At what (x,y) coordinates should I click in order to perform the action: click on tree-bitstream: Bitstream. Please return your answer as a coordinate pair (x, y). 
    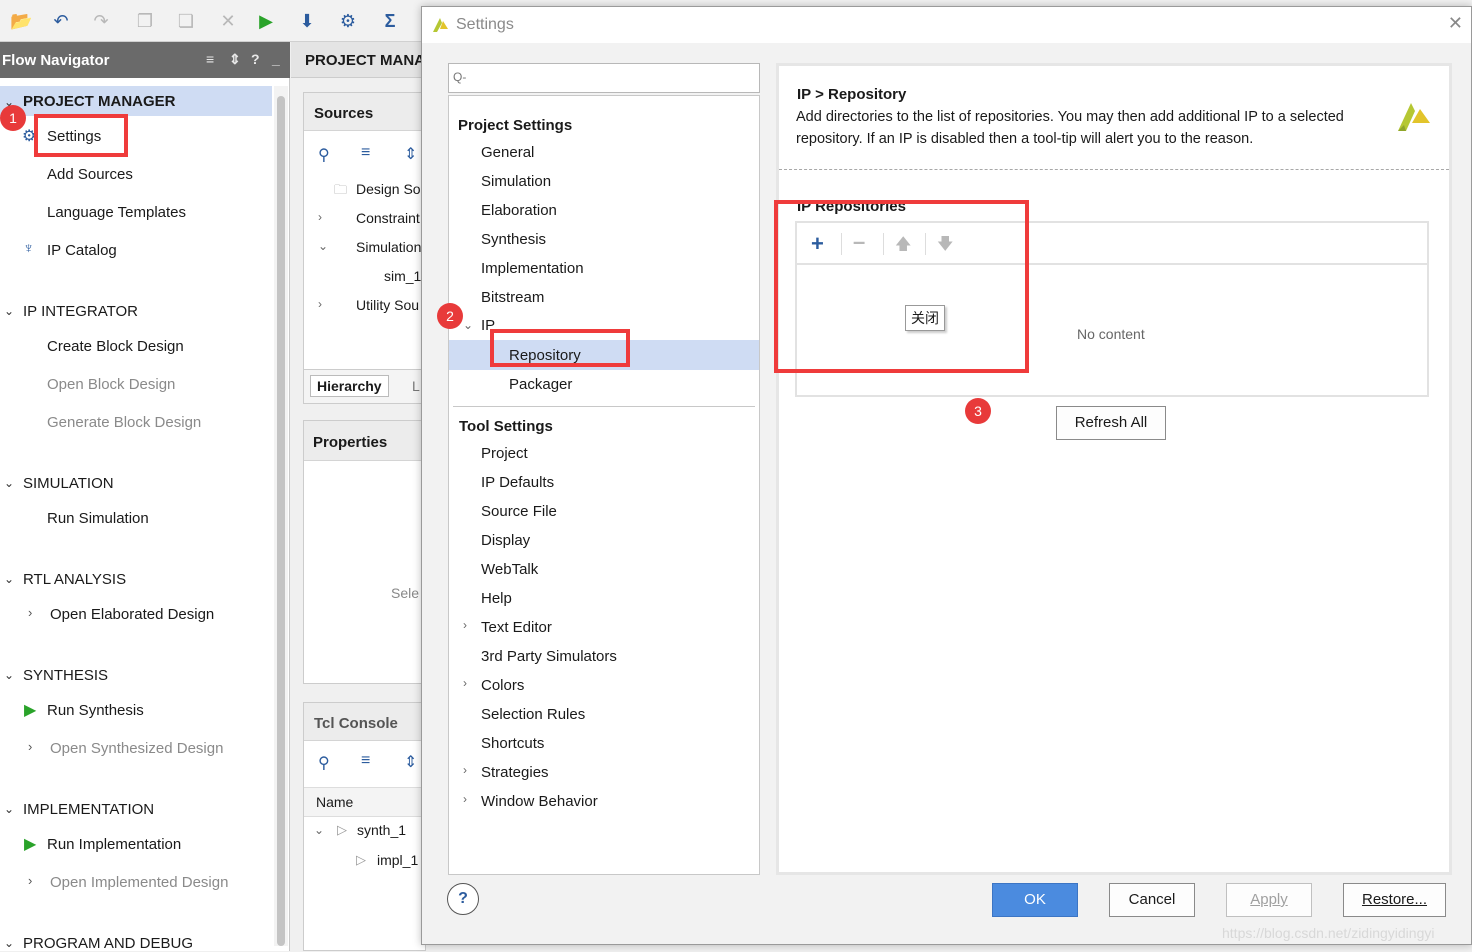
    Looking at the image, I should click on (512, 297).